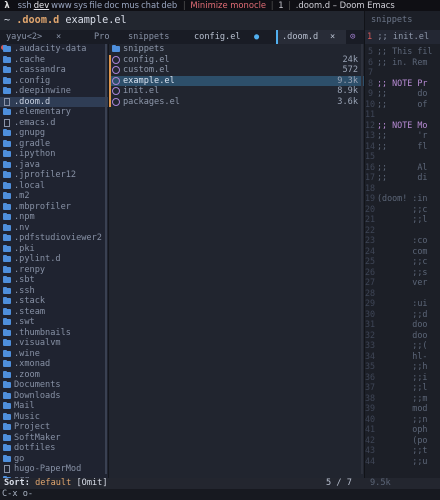 The height and width of the screenshot is (500, 440). What do you see at coordinates (116, 101) in the screenshot?
I see `emacs-lisp-file-icon` at bounding box center [116, 101].